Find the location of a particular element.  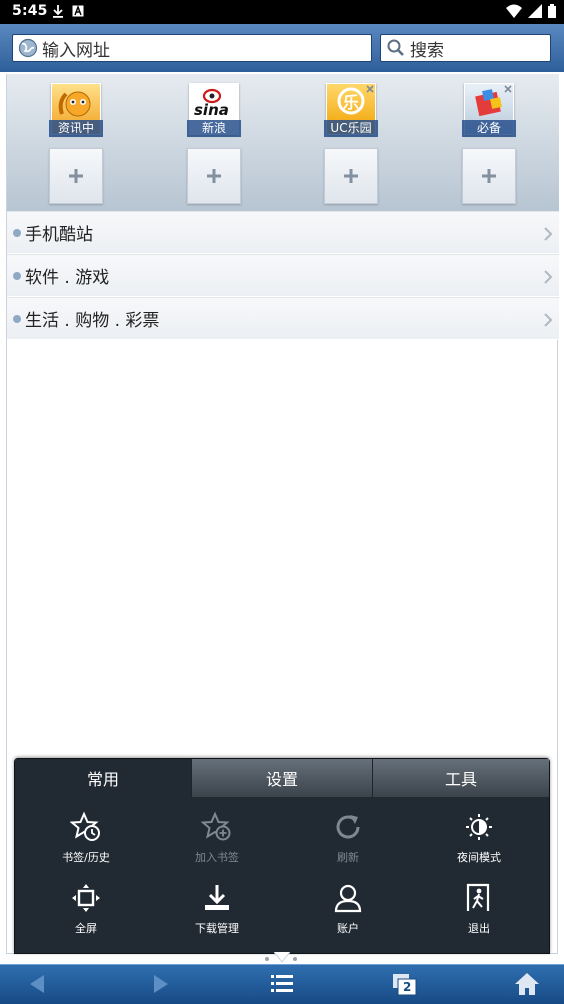

speed-dial-tile: 必备 is located at coordinates (489, 109).